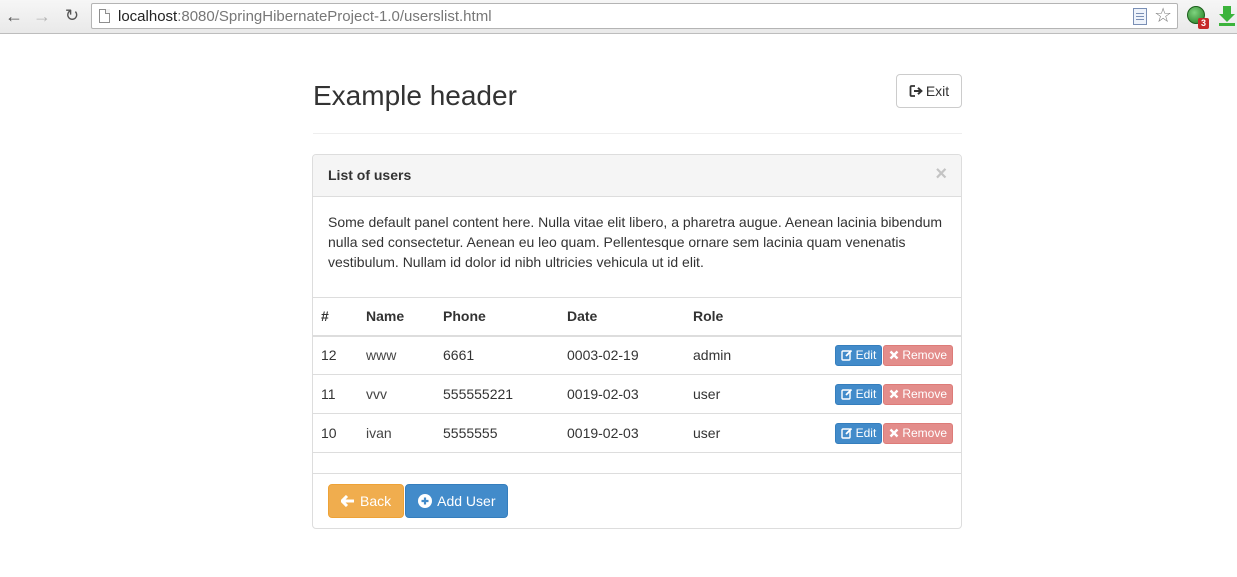 This screenshot has width=1237, height=577. Describe the element at coordinates (735, 355) in the screenshot. I see `cell-role: admin` at that location.